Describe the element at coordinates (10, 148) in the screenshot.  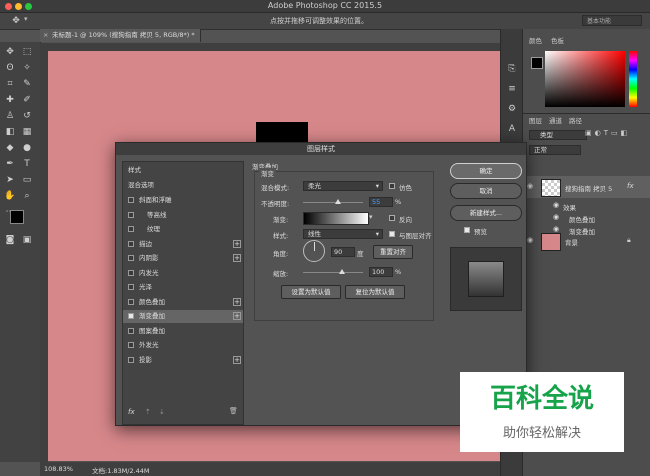
I see `blur-tool-icon: ◆` at that location.